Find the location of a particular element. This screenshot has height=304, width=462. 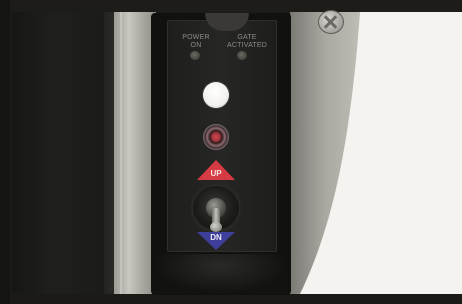

gate-label-line2: ACTIVATED is located at coordinates (247, 45).